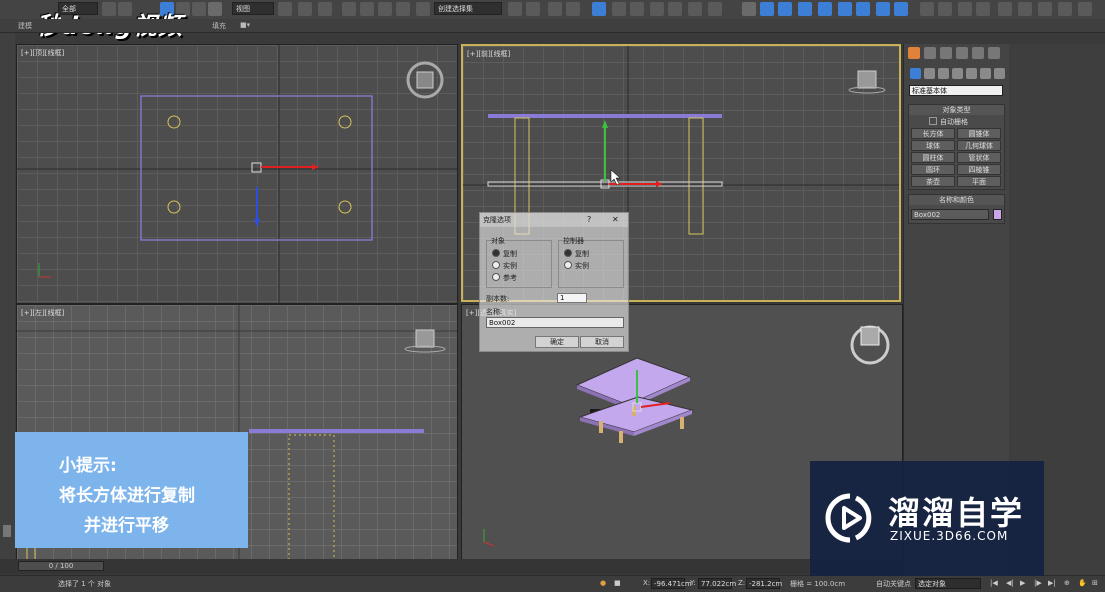  Describe the element at coordinates (219, 26) in the screenshot. I see `ribbon-tab-populate: 填充` at that location.